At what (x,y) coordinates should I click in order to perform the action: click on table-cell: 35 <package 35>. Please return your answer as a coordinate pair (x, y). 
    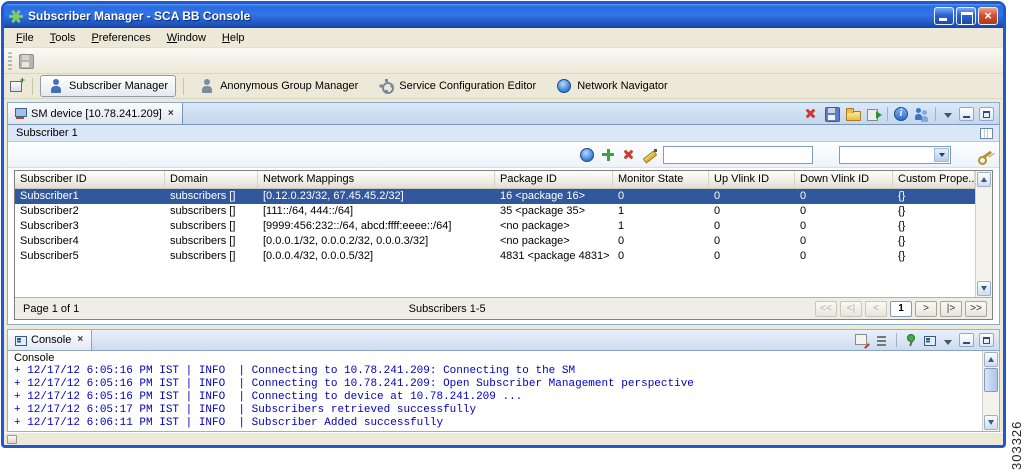
    Looking at the image, I should click on (543, 211).